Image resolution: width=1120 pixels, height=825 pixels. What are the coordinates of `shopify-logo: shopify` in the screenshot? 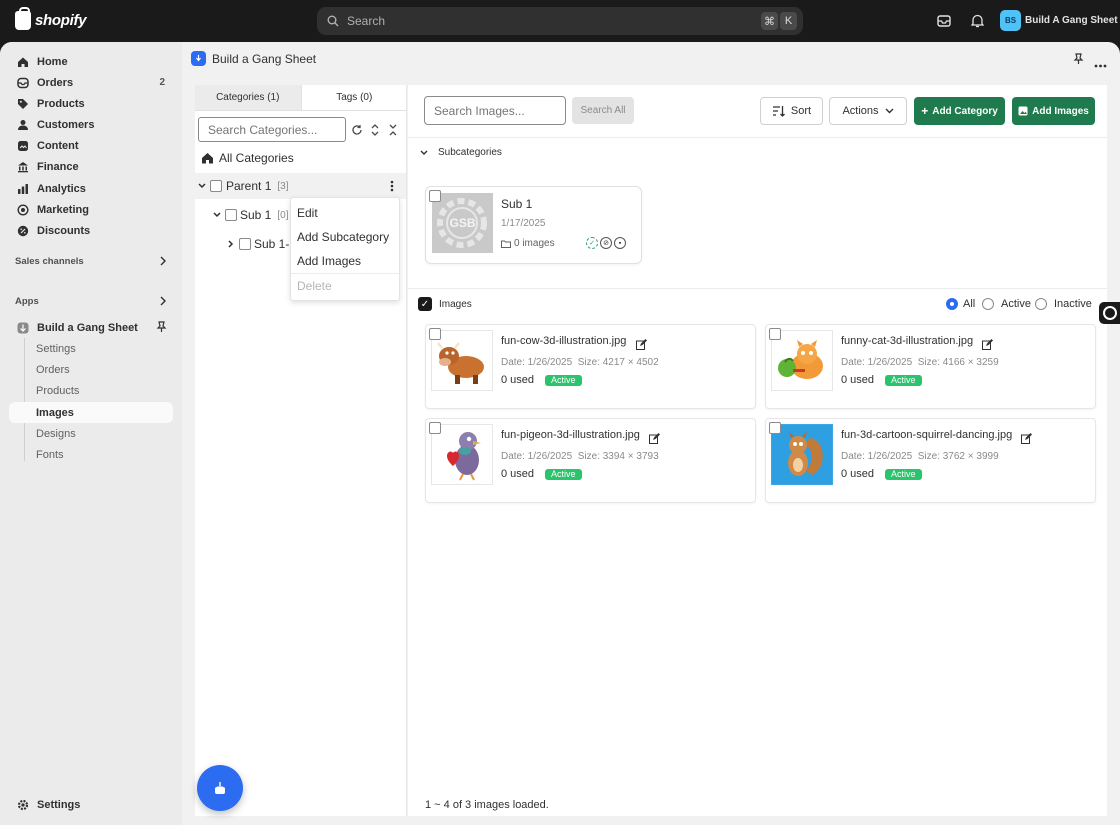 It's located at (51, 18).